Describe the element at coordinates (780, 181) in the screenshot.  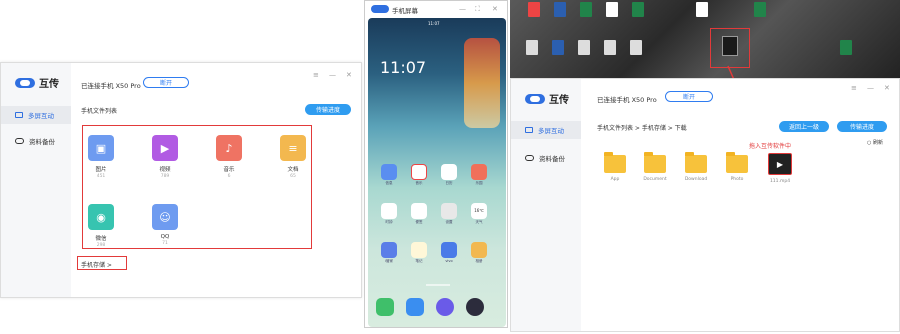
I see `file-name: 111.mp4` at that location.